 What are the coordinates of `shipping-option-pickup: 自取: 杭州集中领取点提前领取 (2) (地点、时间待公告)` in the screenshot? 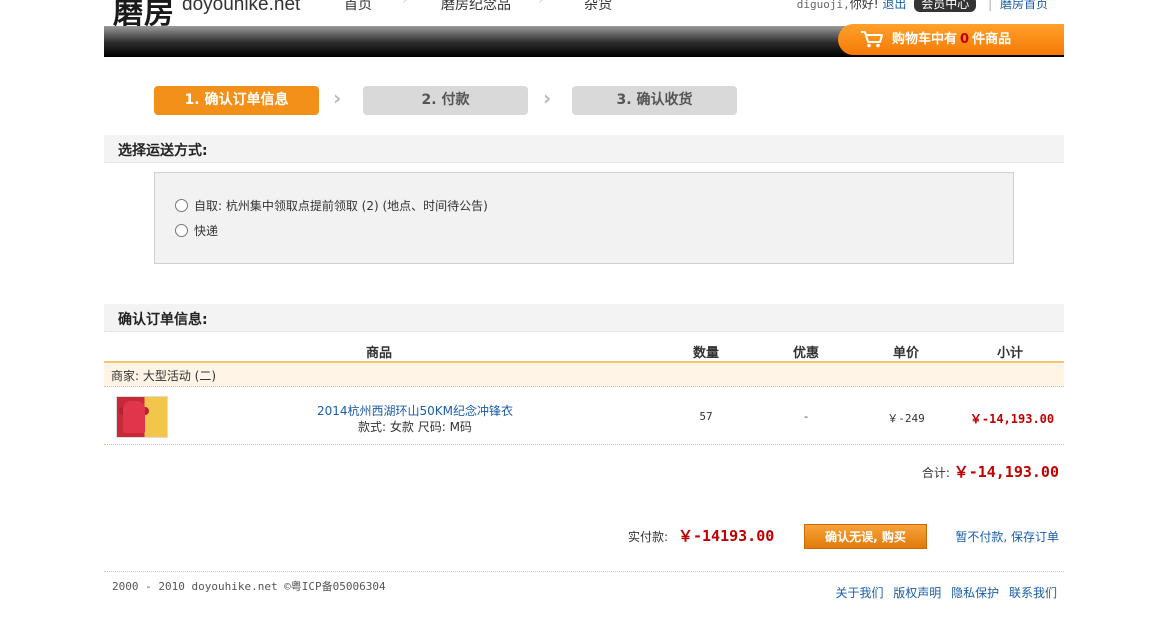 It's located at (331, 205).